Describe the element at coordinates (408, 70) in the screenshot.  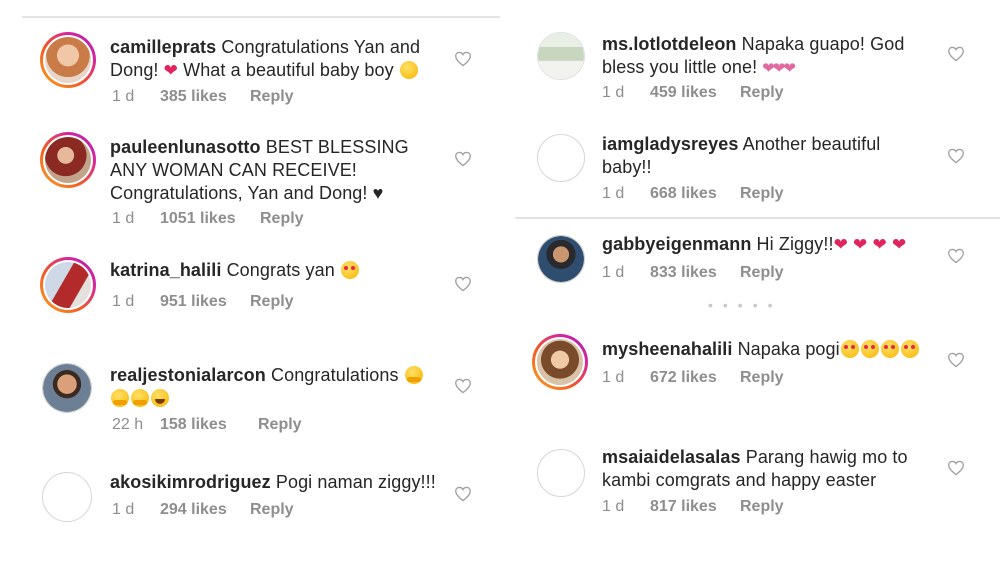
I see `smile-emoji-icon` at that location.